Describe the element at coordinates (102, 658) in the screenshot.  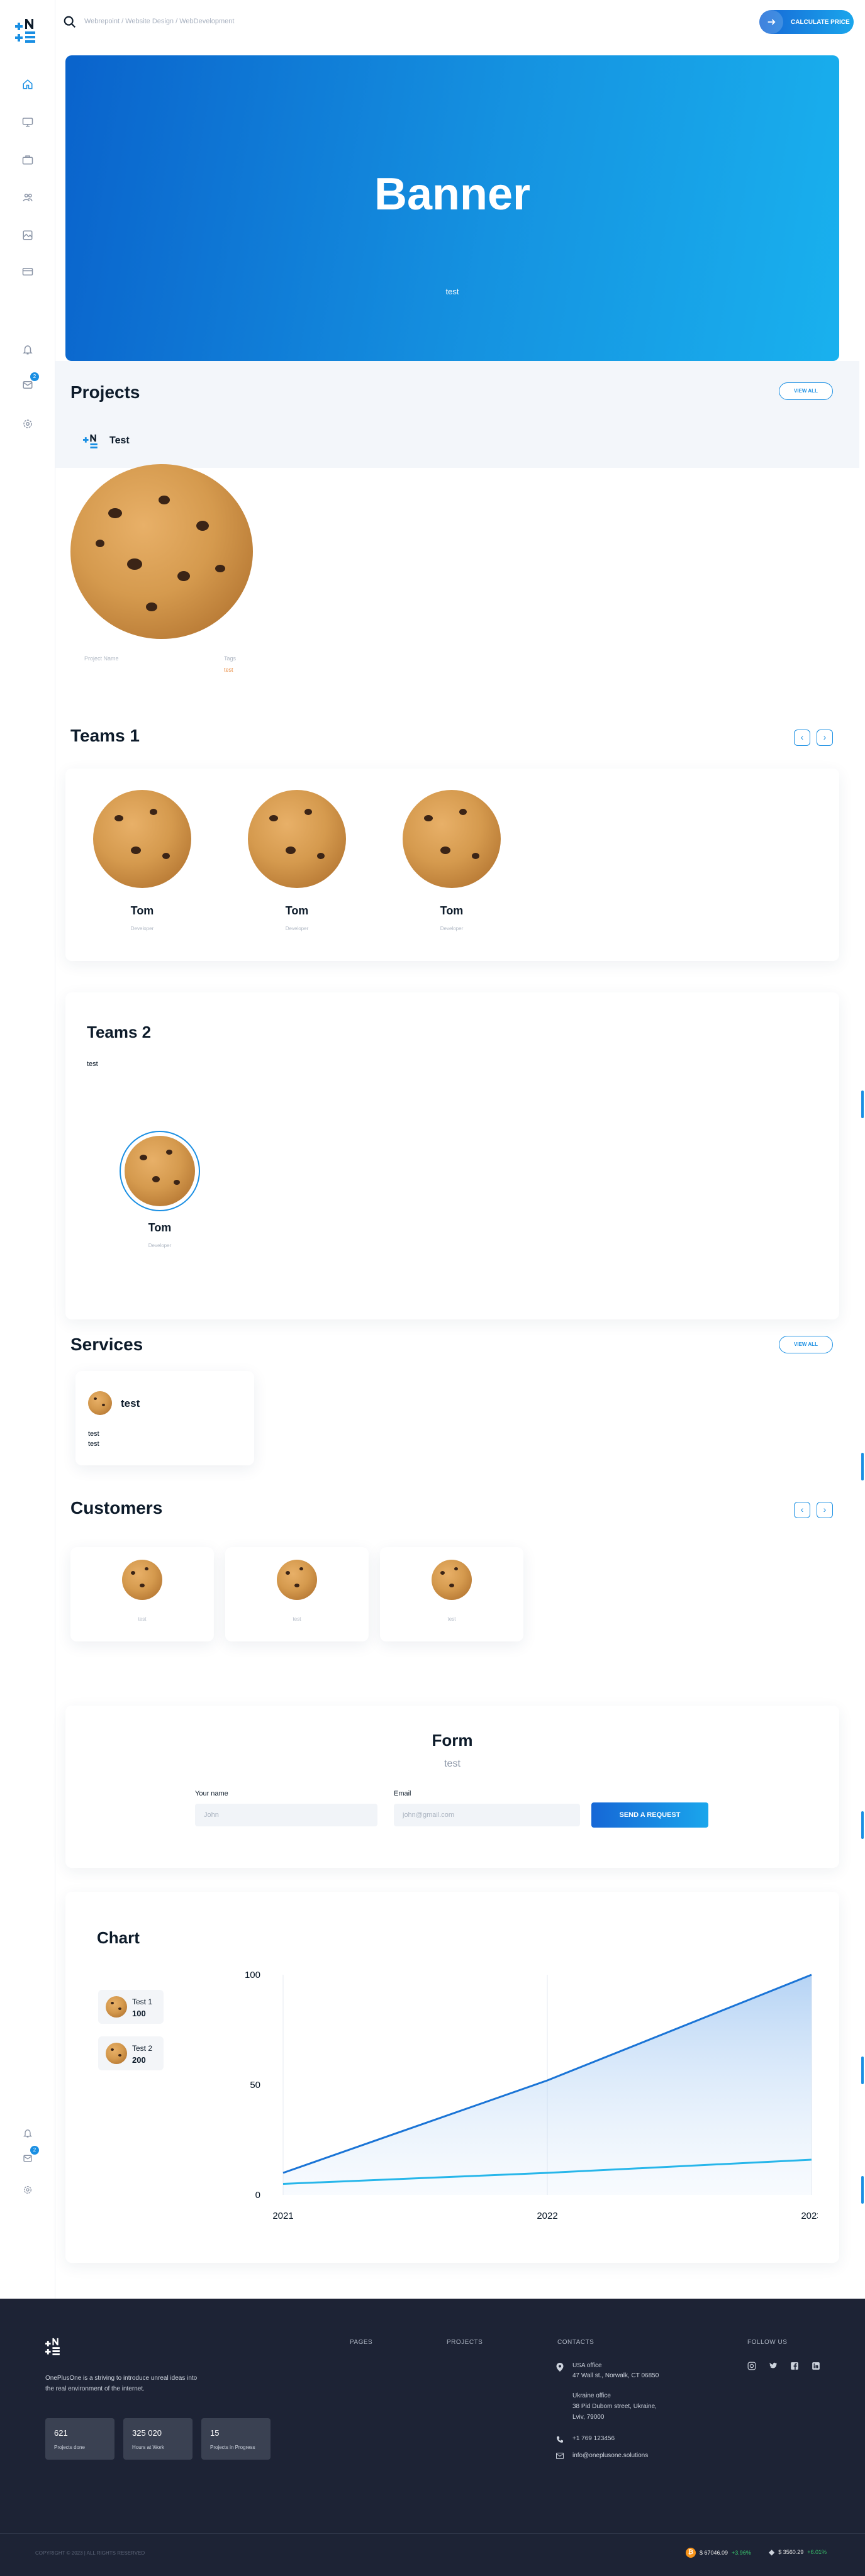
I see `project-meta-label: Project Name` at that location.